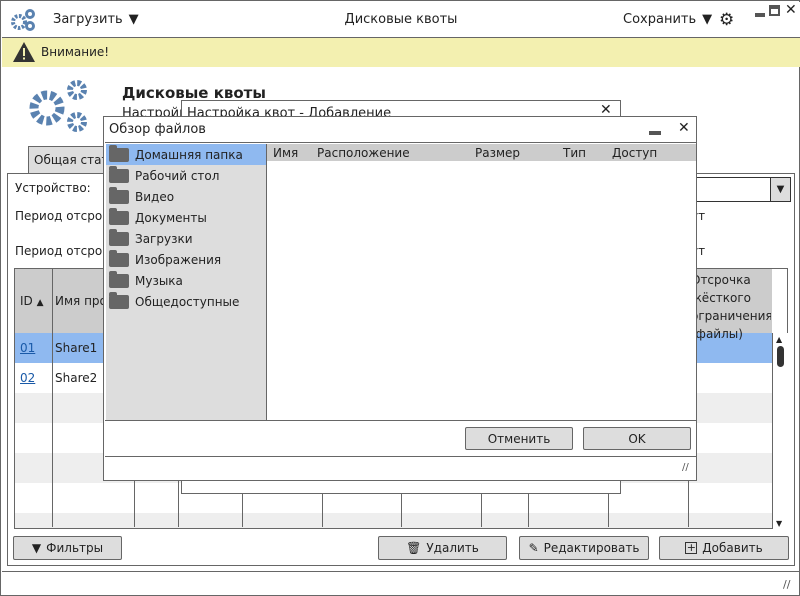 The image size is (800, 596). I want to click on top-bar: Загрузить ▼ Дисковые квоты Сохранить ▼ ⚙ ✕, so click(401, 20).